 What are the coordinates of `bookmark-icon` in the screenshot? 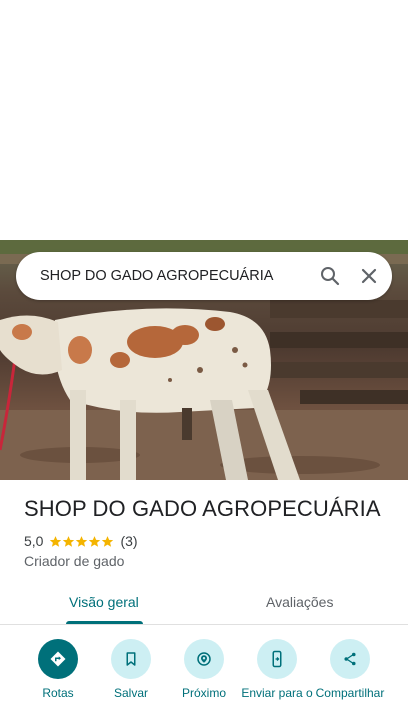 It's located at (131, 659).